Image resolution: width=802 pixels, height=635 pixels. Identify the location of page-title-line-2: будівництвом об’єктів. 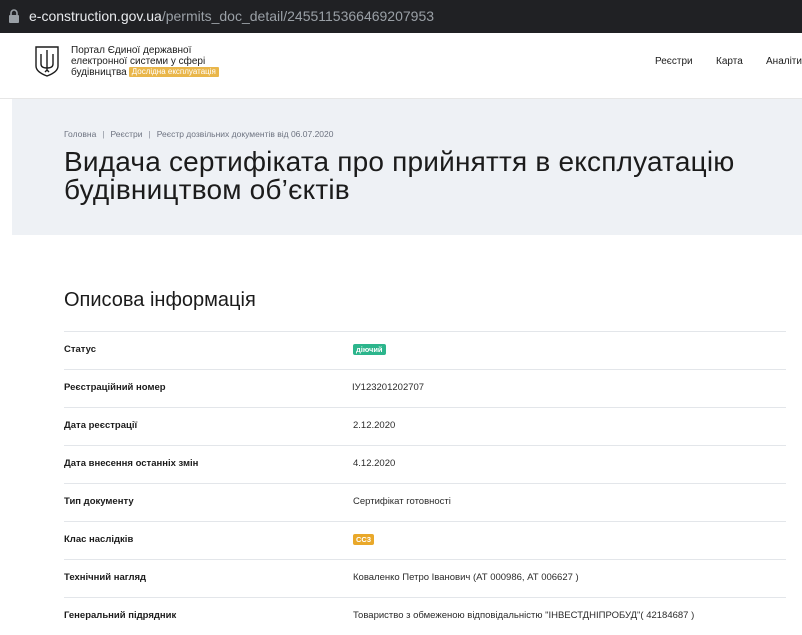
(207, 189).